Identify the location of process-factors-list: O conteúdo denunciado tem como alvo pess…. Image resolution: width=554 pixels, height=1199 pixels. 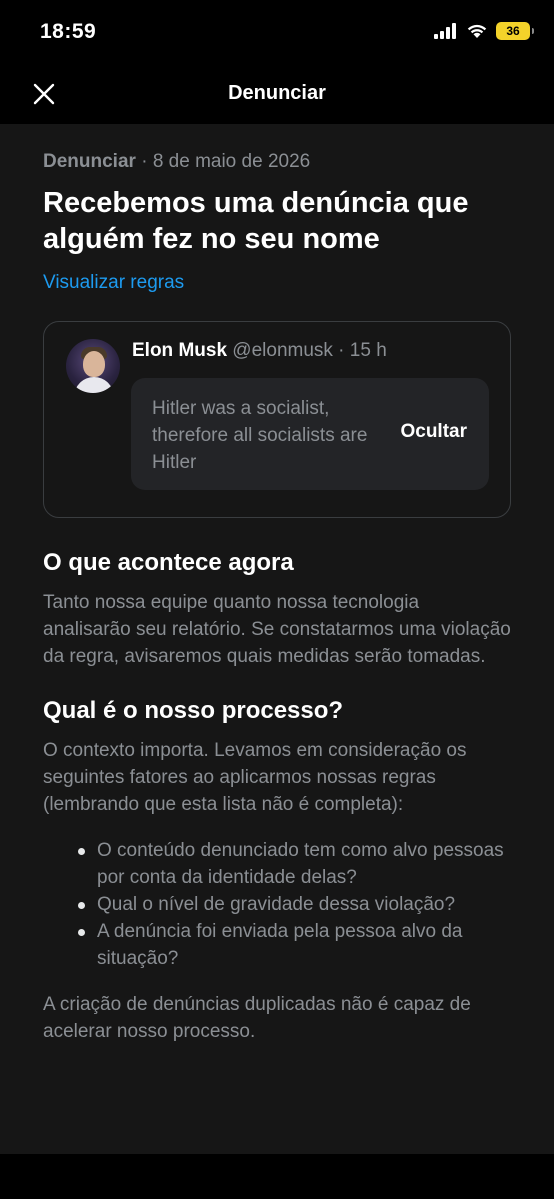
(277, 904).